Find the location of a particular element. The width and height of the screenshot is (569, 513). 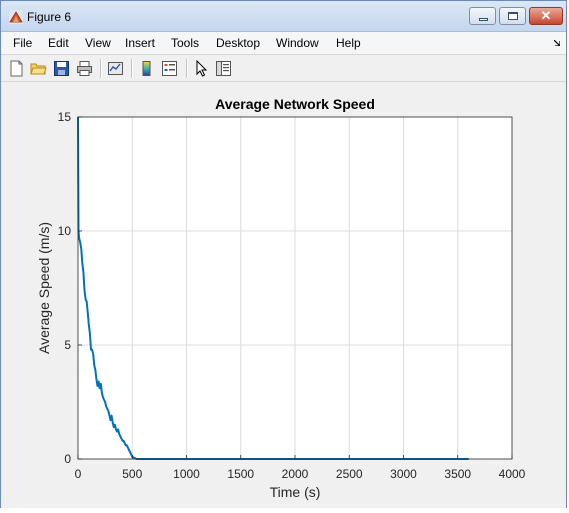

legend-icon is located at coordinates (169, 68).